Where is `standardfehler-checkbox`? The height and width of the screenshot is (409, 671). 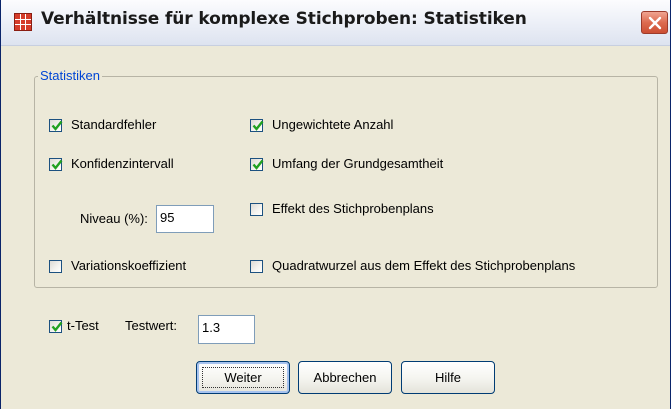 standardfehler-checkbox is located at coordinates (56, 125).